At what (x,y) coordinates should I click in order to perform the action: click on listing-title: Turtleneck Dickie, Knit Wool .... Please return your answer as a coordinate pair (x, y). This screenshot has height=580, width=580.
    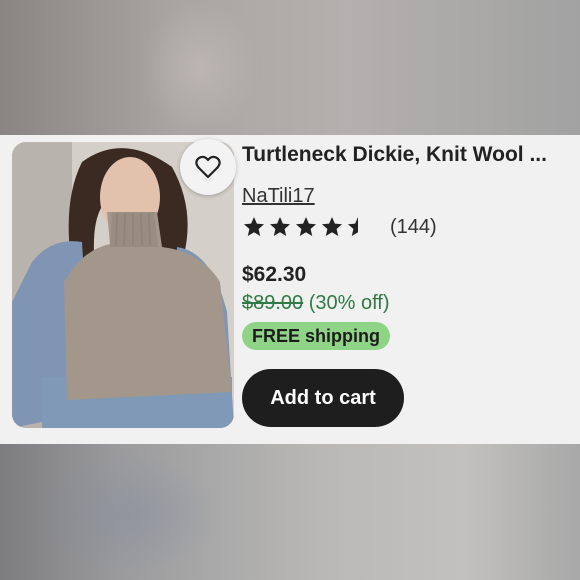
    Looking at the image, I should click on (407, 155).